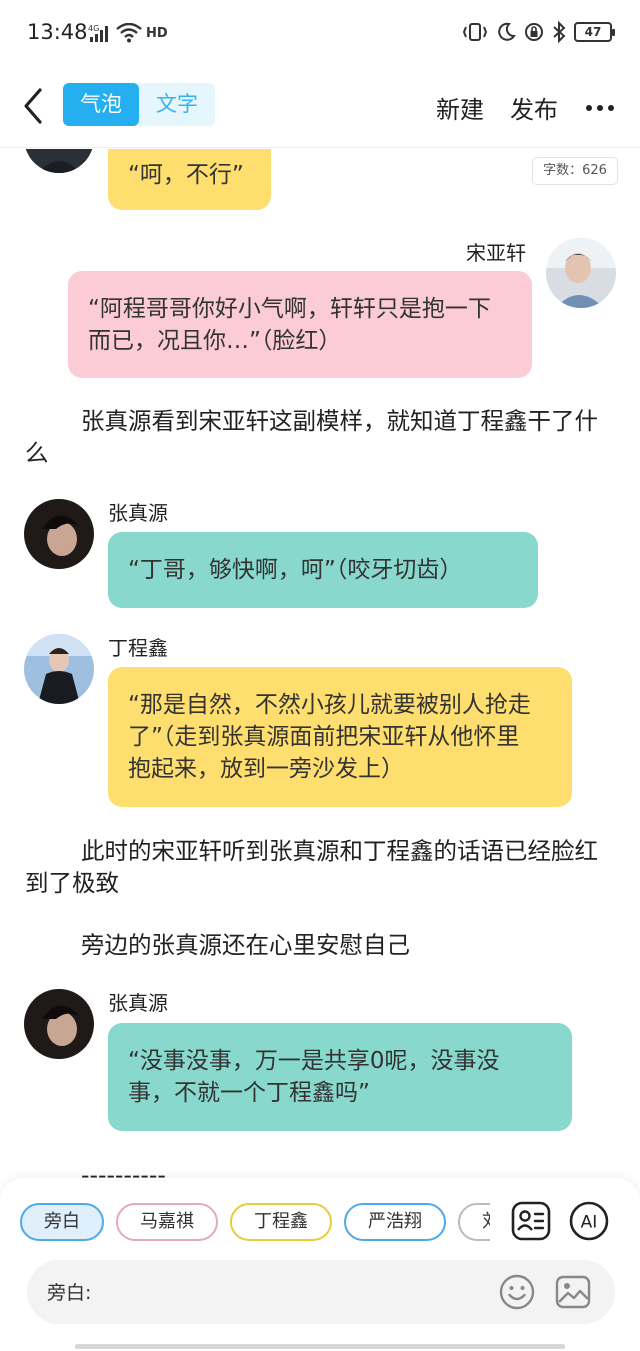  Describe the element at coordinates (189, 179) in the screenshot. I see `dialogue-bubble: “呵，不行”` at that location.